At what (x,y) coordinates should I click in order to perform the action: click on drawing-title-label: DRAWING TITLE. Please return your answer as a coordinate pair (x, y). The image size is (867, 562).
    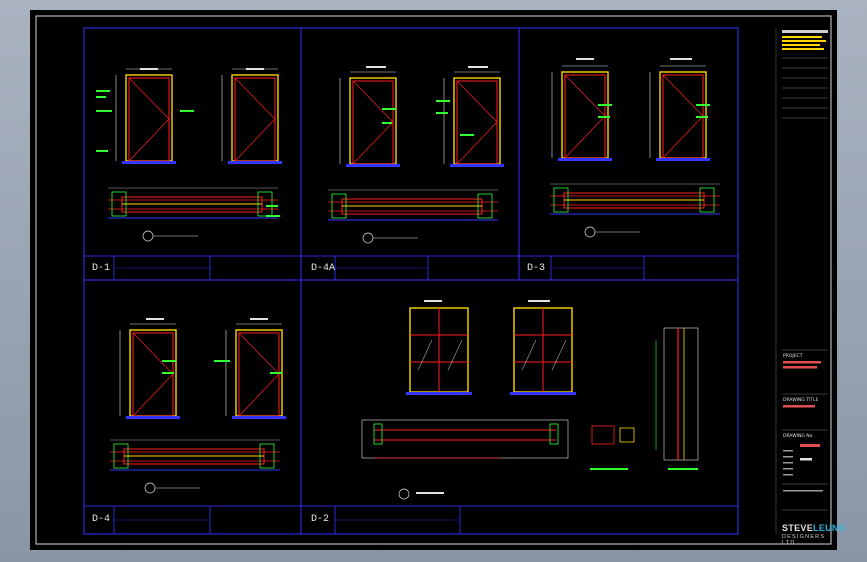
    Looking at the image, I should click on (801, 400).